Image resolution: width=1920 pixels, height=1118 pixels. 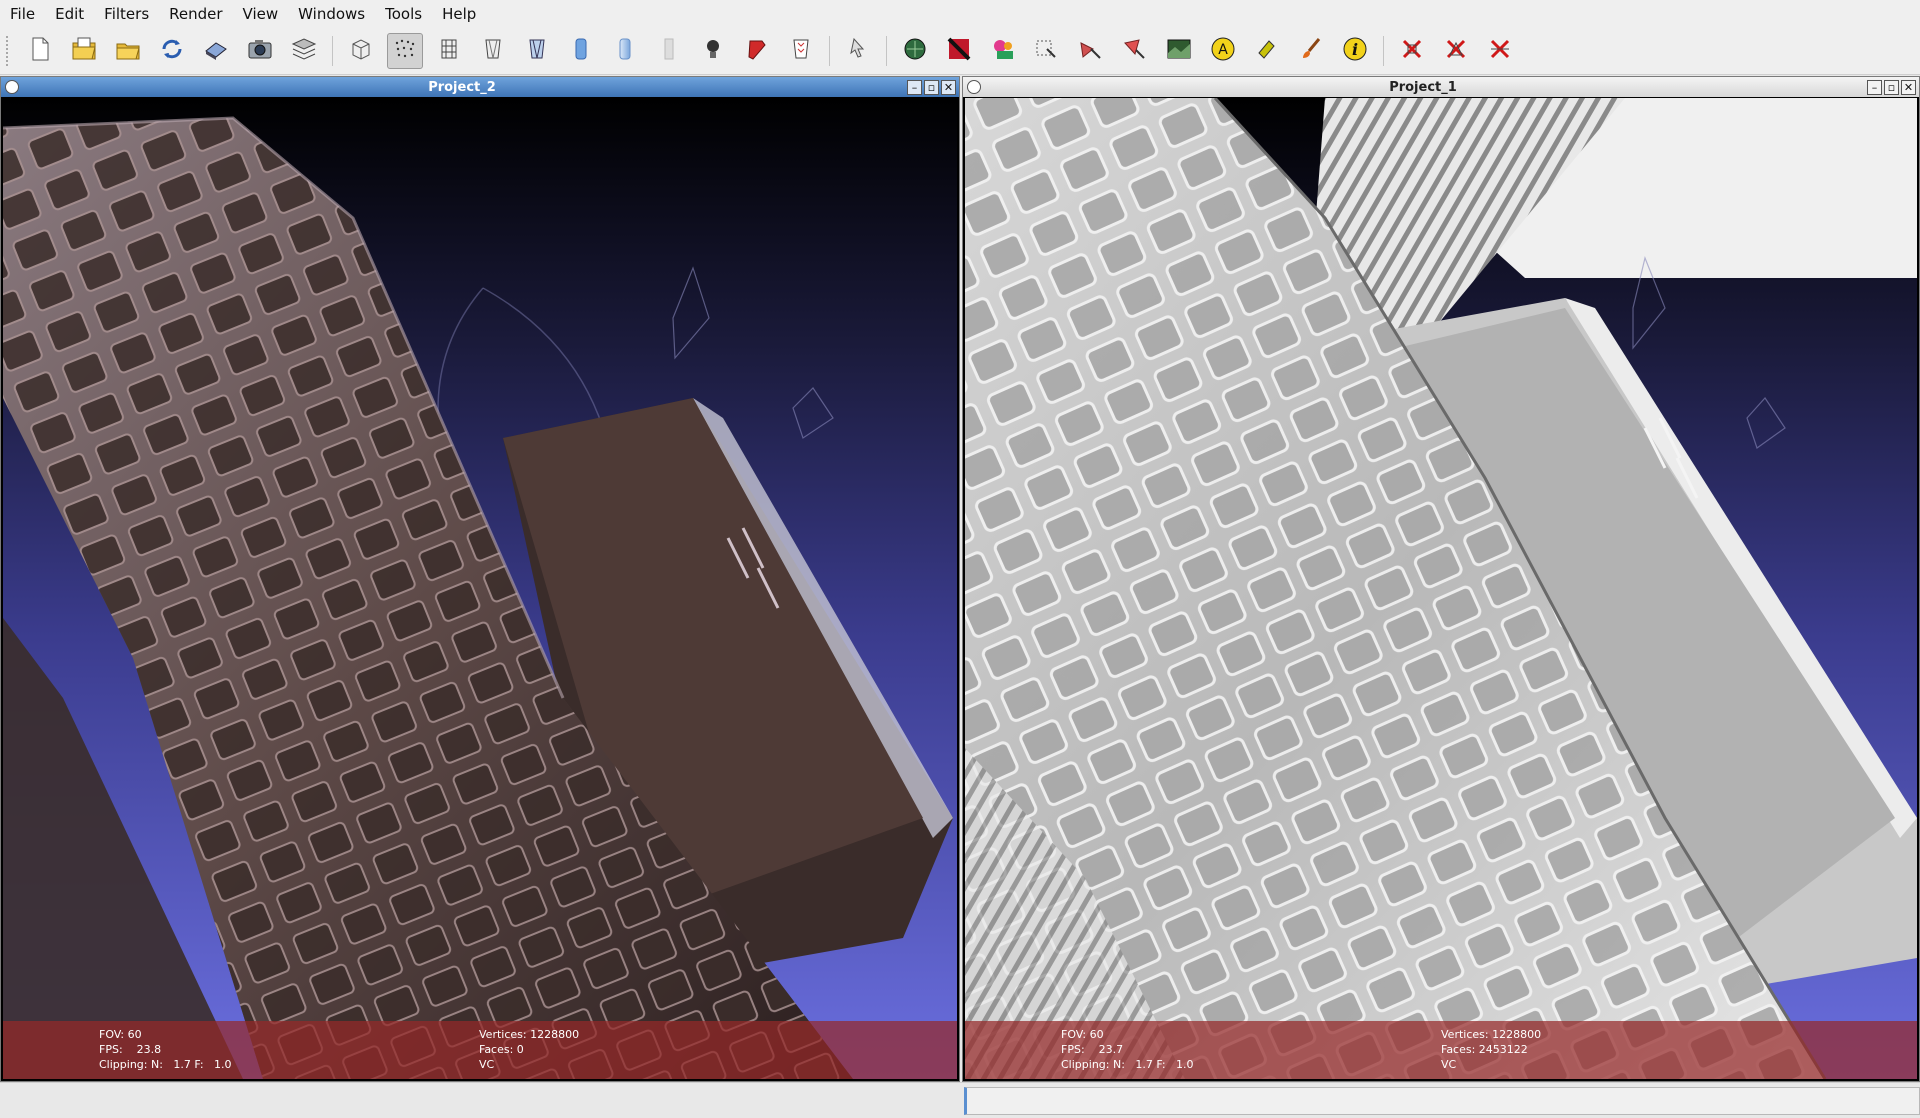 What do you see at coordinates (801, 51) in the screenshot?
I see `lock-button` at bounding box center [801, 51].